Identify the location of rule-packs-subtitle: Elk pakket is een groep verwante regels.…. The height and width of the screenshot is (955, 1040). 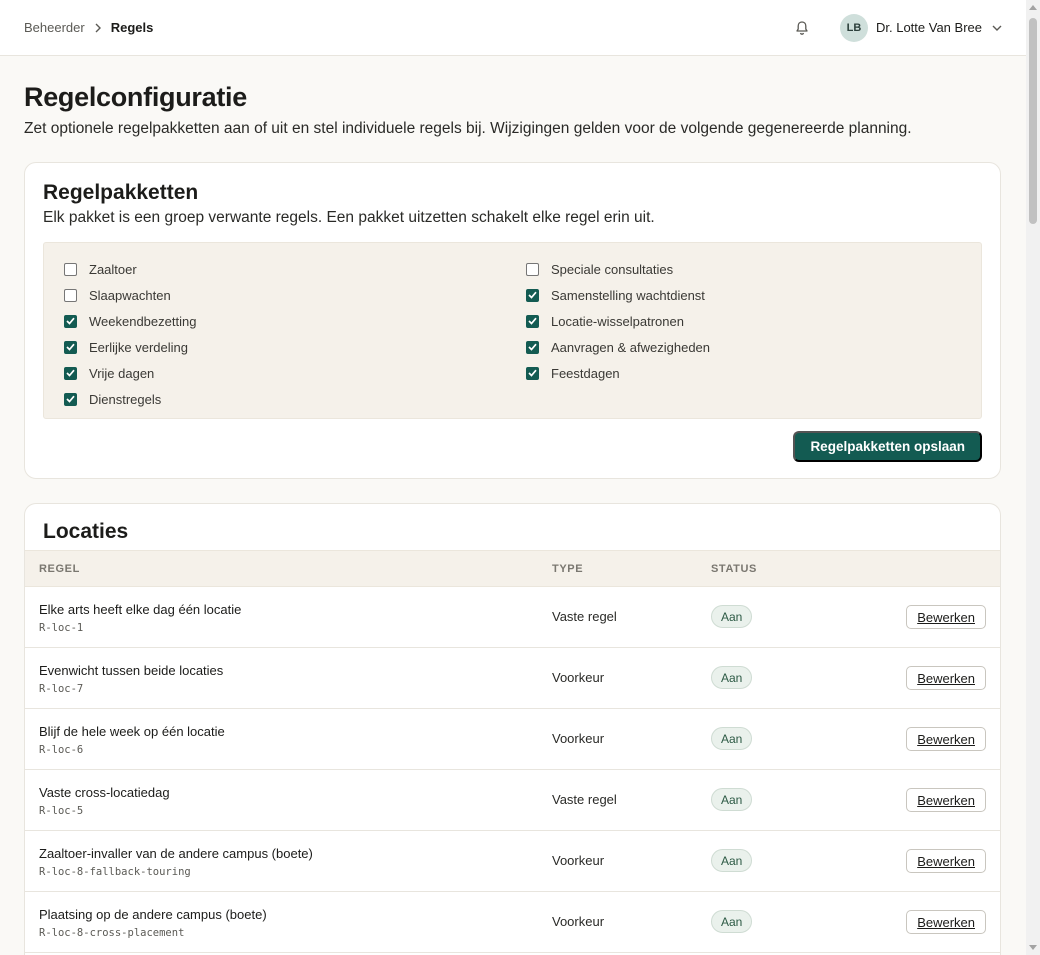
(349, 217).